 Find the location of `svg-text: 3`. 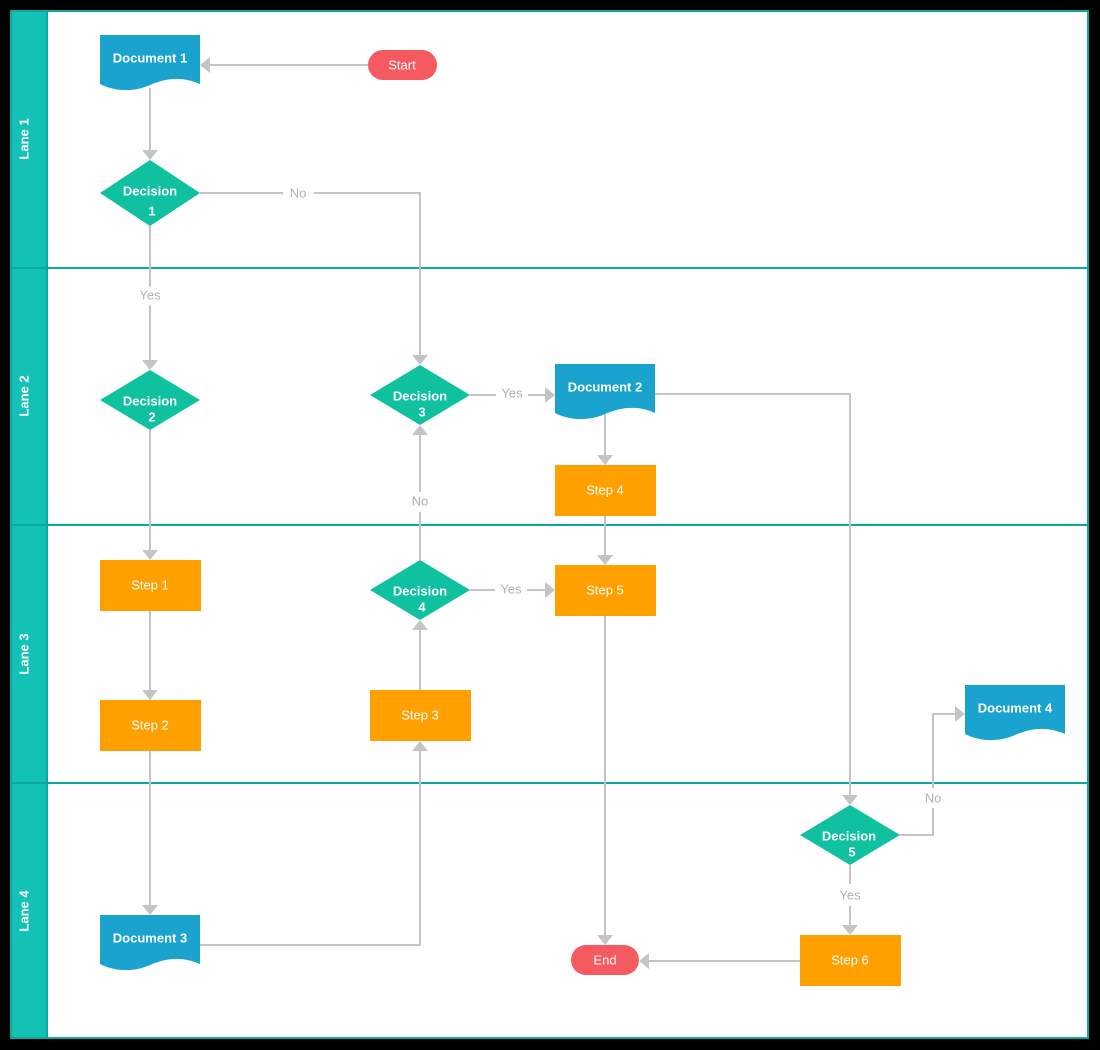

svg-text: 3 is located at coordinates (421, 411).